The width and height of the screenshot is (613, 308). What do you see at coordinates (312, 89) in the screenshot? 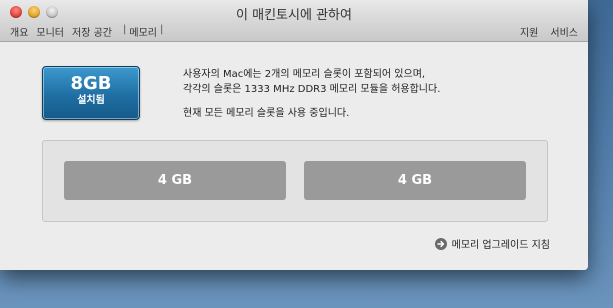
I see `memory-description-line2: 각각의 슬롯은 1333 MHz DDR3 메모리 모듈을 허용합니다.` at bounding box center [312, 89].